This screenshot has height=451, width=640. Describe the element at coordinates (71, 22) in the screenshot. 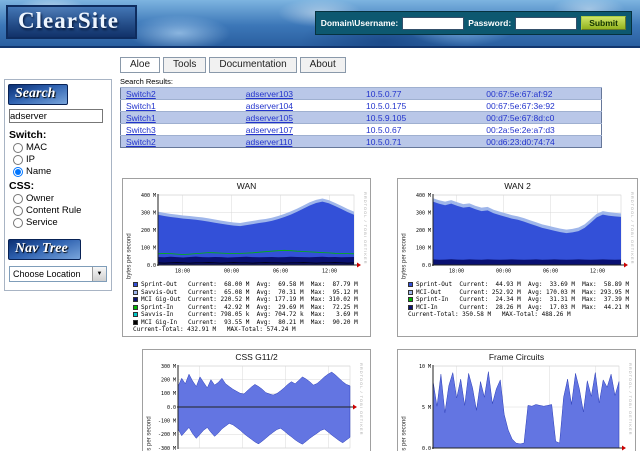

I see `app-logo: ClearSite` at that location.